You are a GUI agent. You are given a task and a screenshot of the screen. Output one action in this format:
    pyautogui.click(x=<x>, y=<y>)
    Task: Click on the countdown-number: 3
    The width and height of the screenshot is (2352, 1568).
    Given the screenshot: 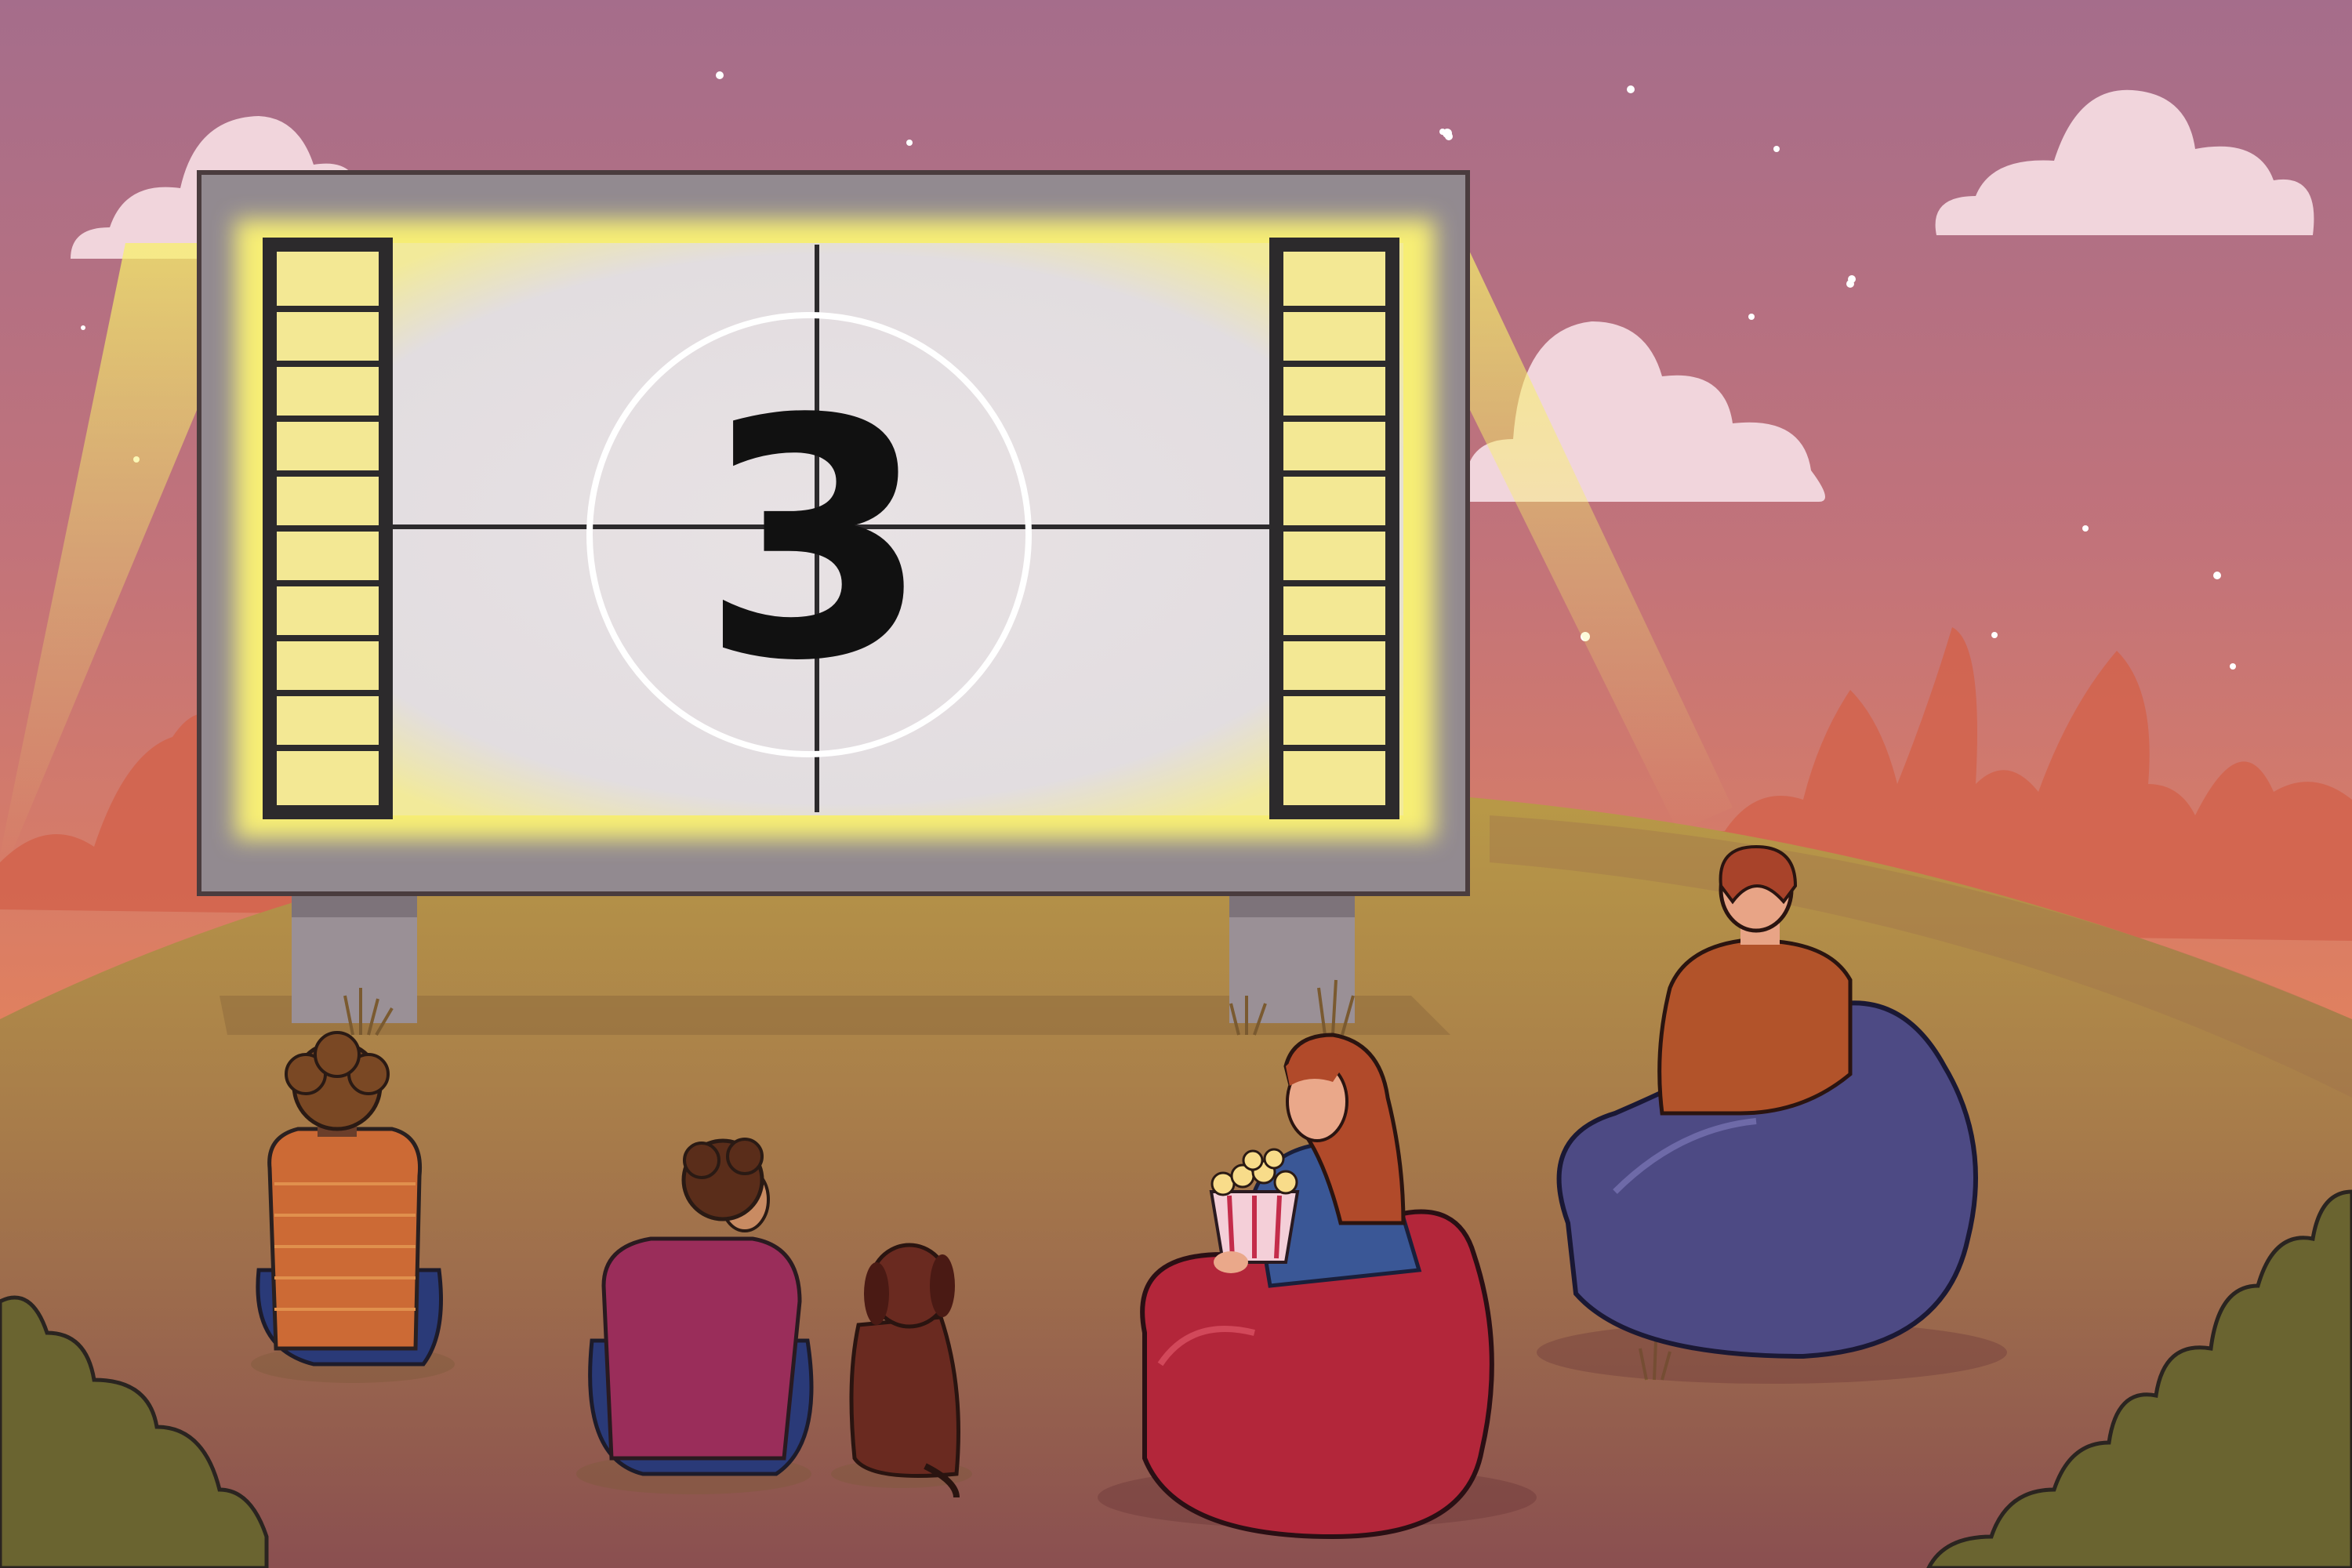 What is the action you would take?
    pyautogui.click(x=815, y=541)
    